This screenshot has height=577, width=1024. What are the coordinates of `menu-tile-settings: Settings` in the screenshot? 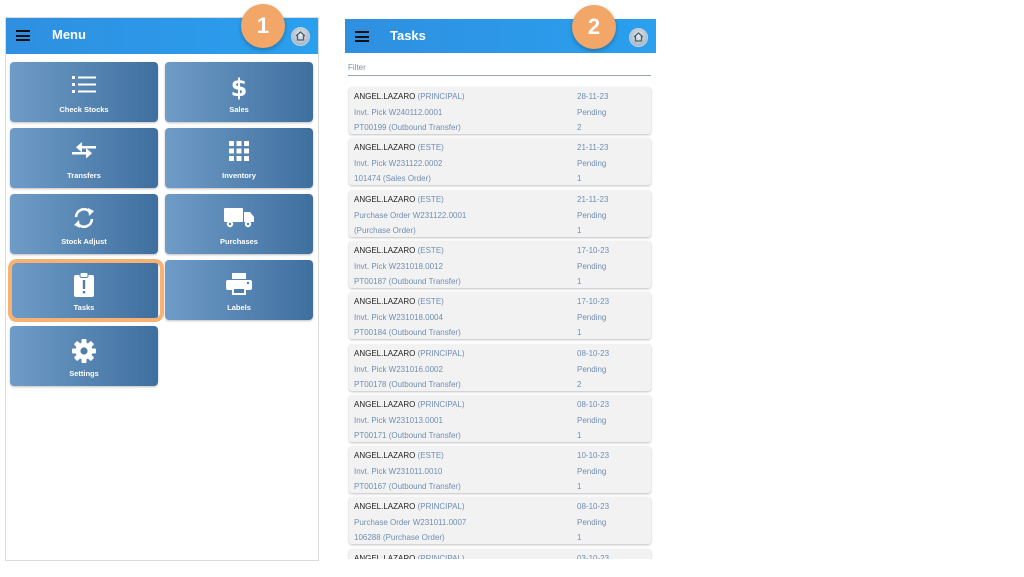 It's located at (84, 356).